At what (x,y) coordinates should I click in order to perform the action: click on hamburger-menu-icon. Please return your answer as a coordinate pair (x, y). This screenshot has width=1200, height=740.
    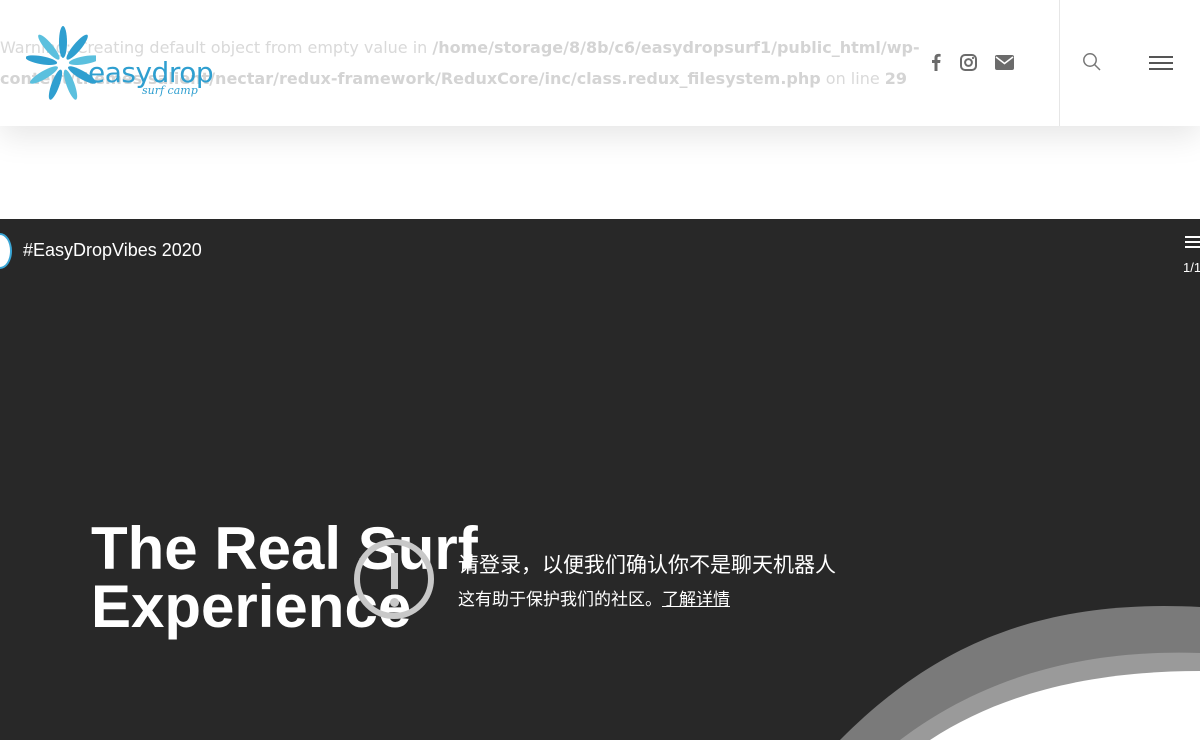
    Looking at the image, I should click on (1161, 64).